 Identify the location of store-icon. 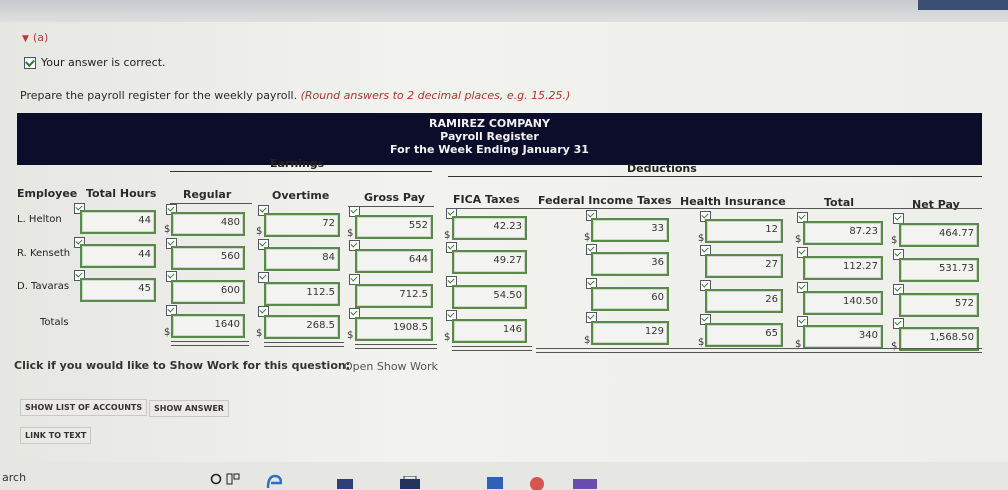
(410, 483).